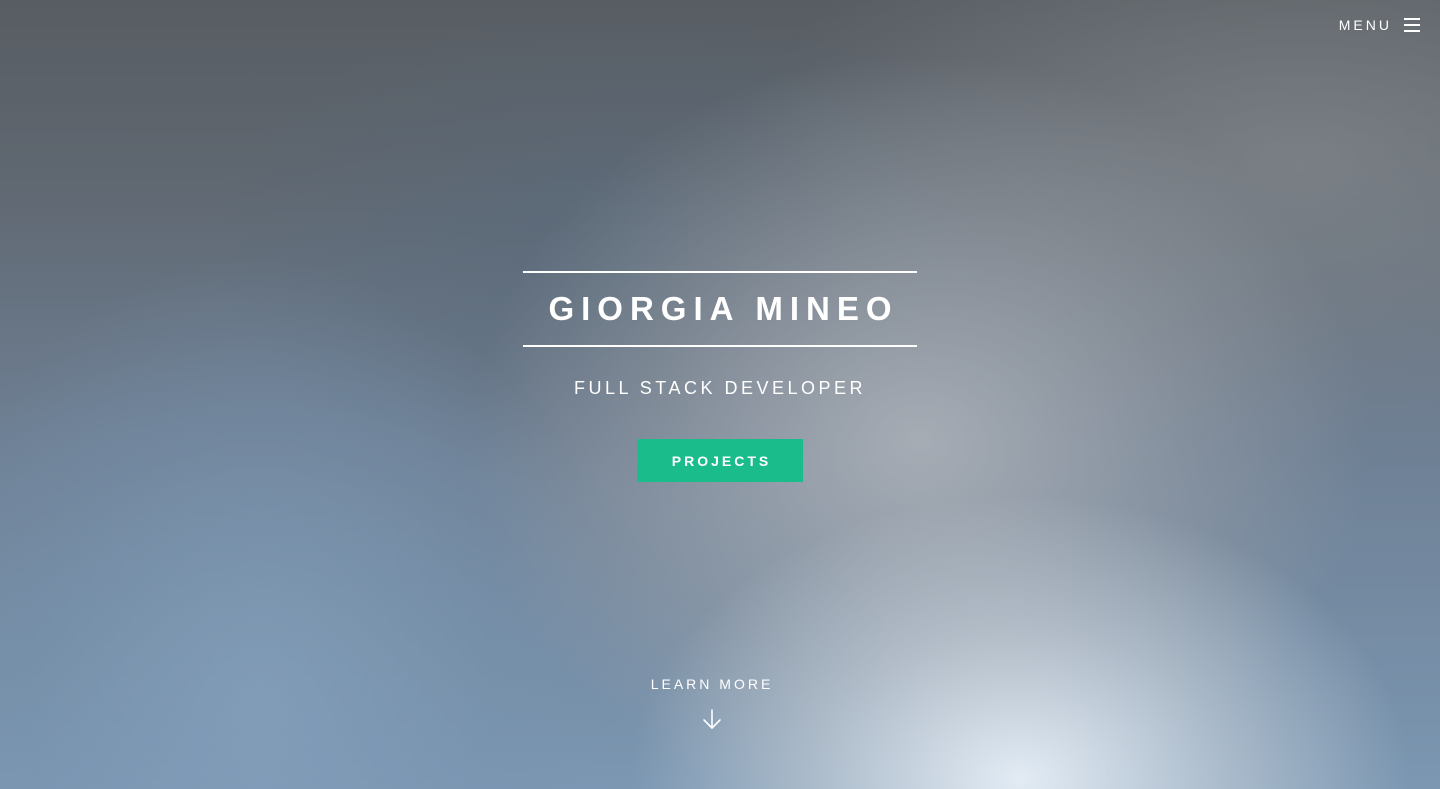 This screenshot has height=789, width=1440. Describe the element at coordinates (720, 388) in the screenshot. I see `hero-subtitle: FULL STACK DEVELOPER` at that location.